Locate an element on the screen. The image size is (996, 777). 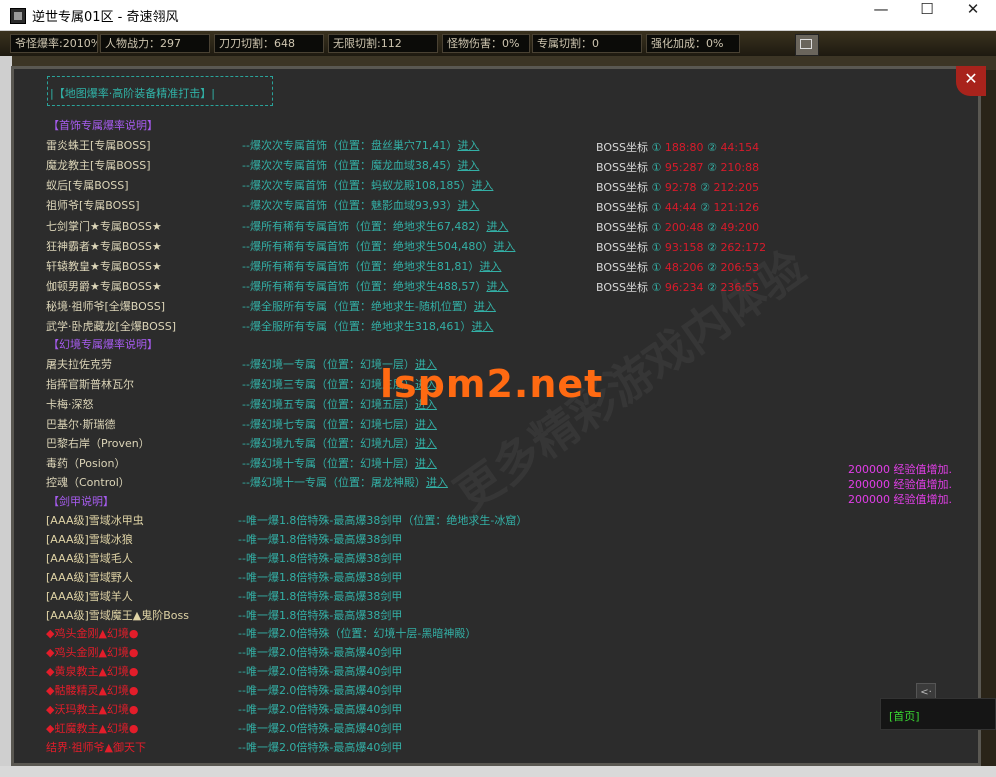
boss-coord-row: BOSS坐标 ① 96:234 ② 236:55 is located at coordinates (678, 287).